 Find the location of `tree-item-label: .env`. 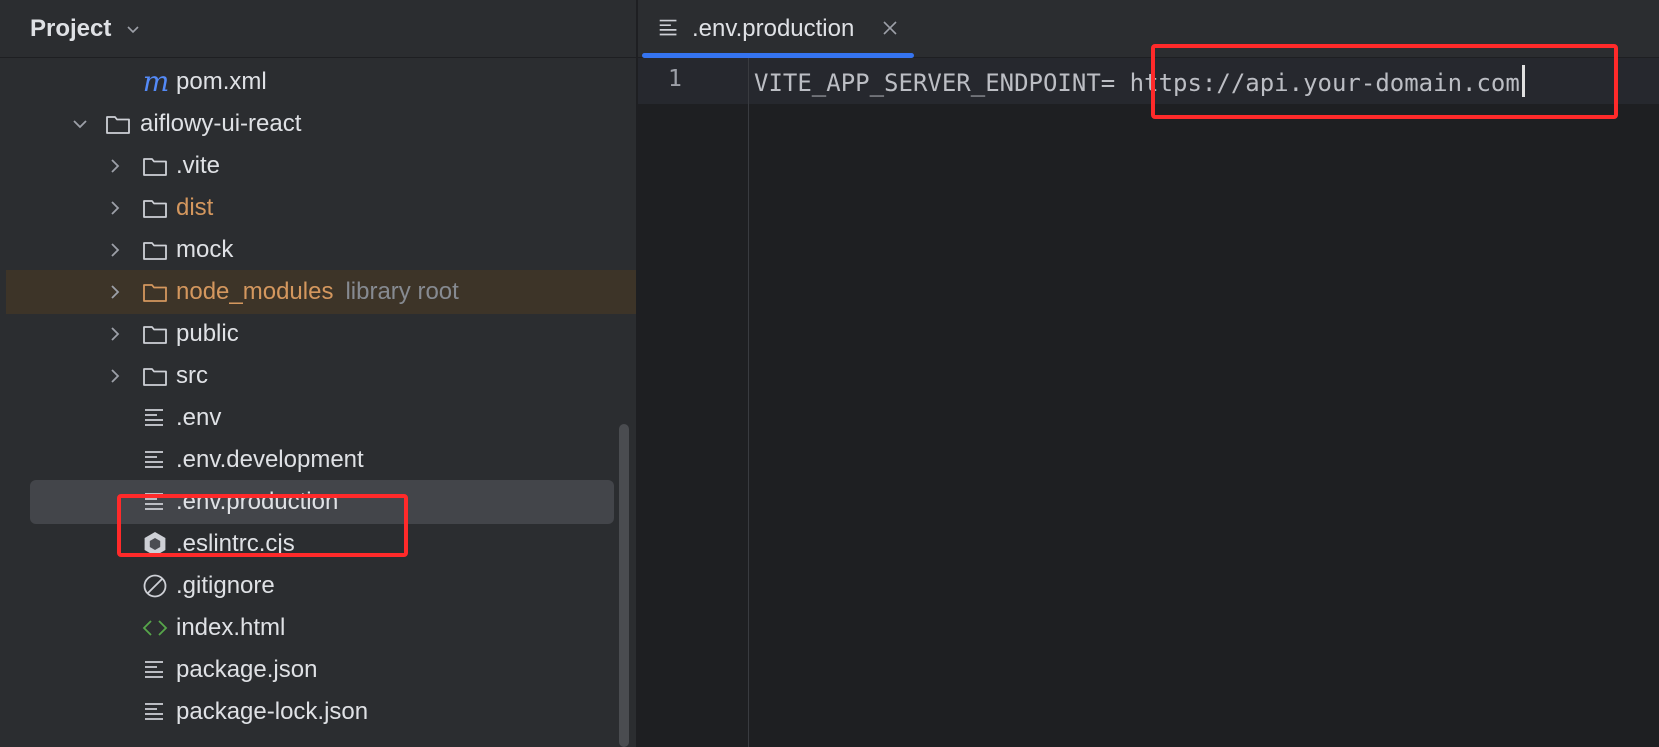

tree-item-label: .env is located at coordinates (199, 417).